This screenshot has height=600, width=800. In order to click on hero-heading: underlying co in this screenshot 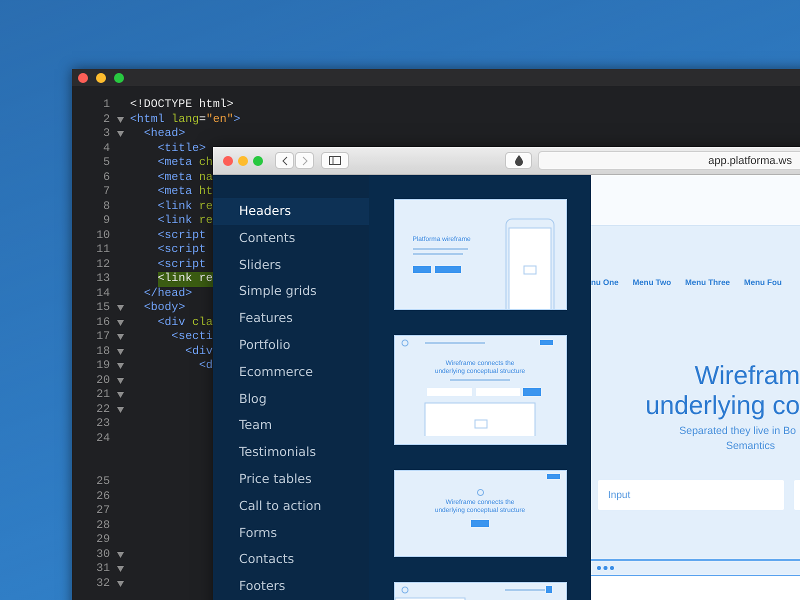, I will do `click(722, 405)`.